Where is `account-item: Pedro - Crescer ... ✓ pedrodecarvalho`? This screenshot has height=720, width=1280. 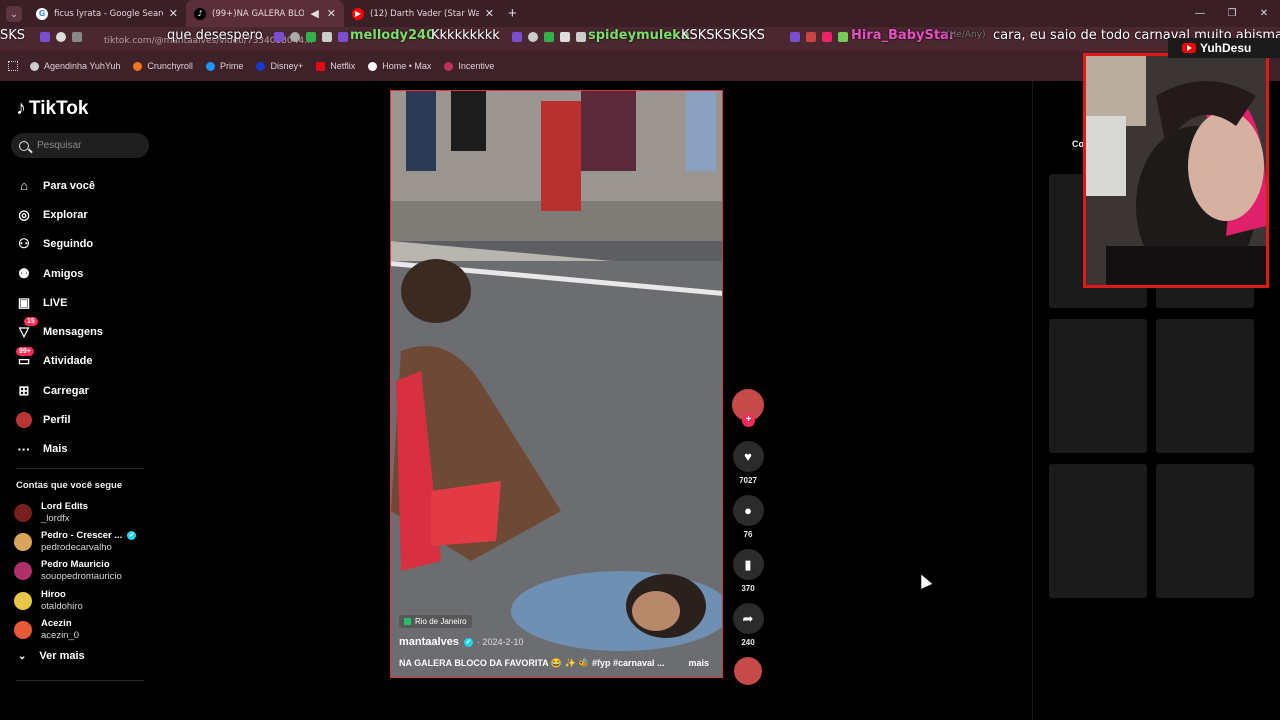 account-item: Pedro - Crescer ... ✓ pedrodecarvalho is located at coordinates (75, 541).